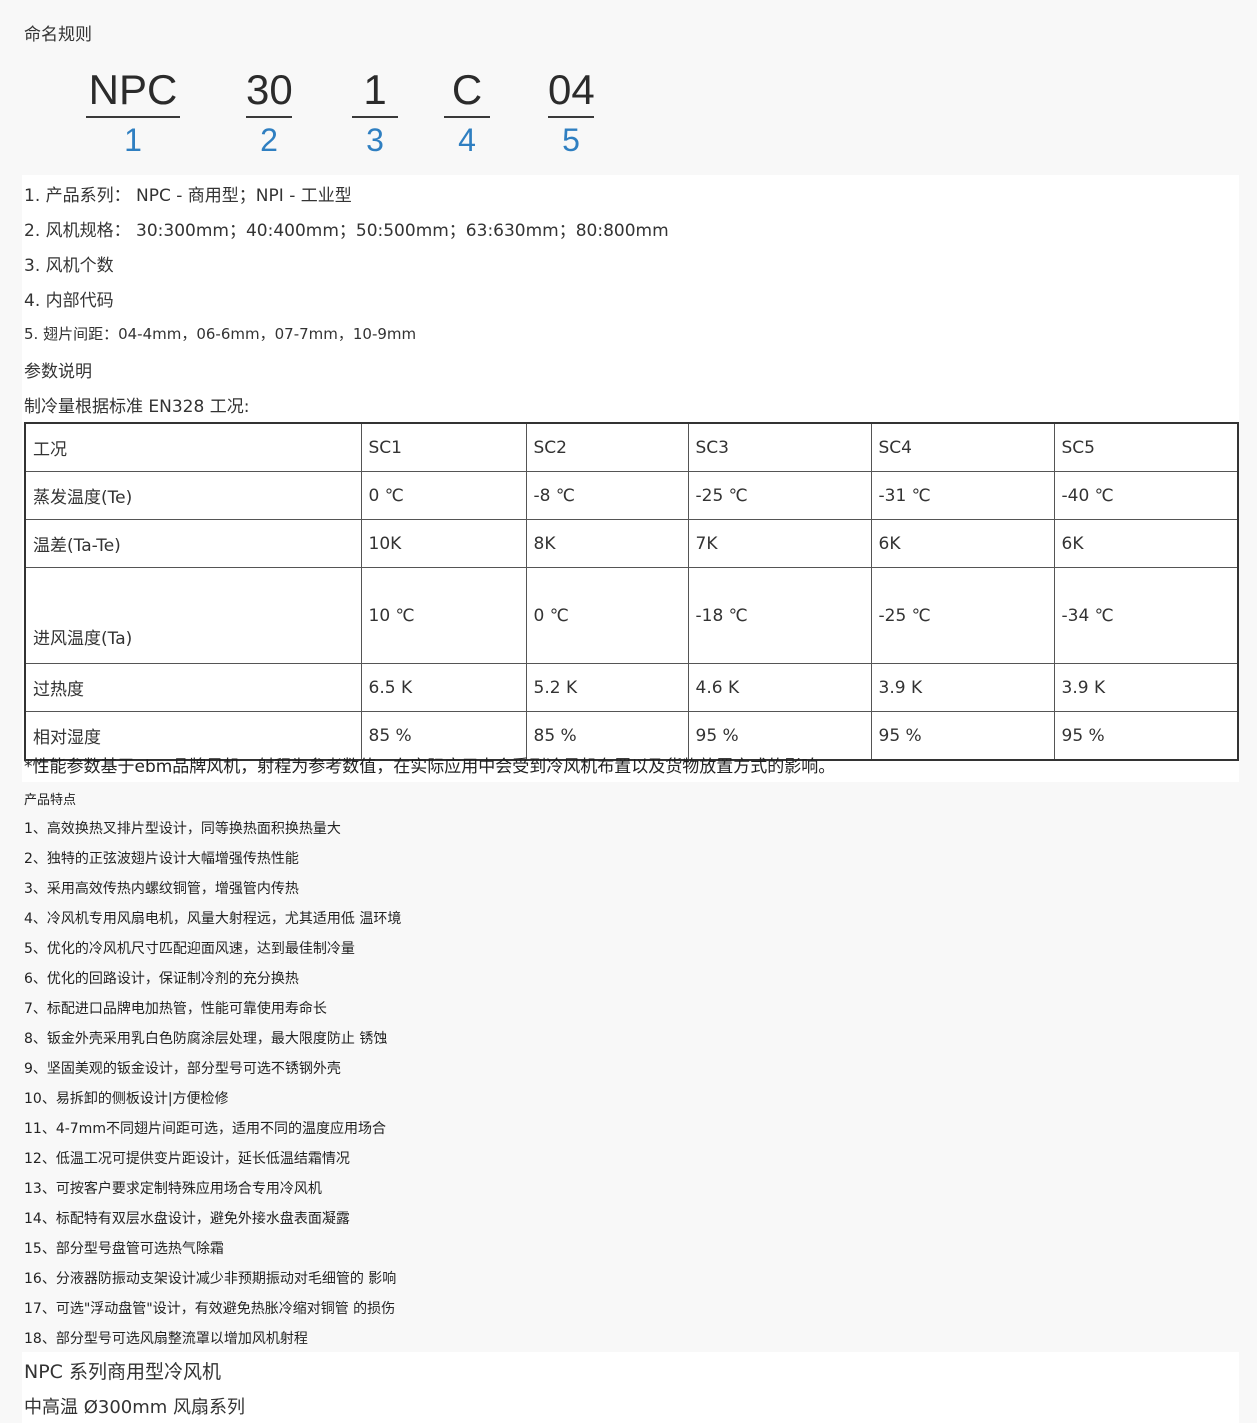  I want to click on feature-item: 10、易拆卸的侧板设计|方便检修, so click(126, 1099).